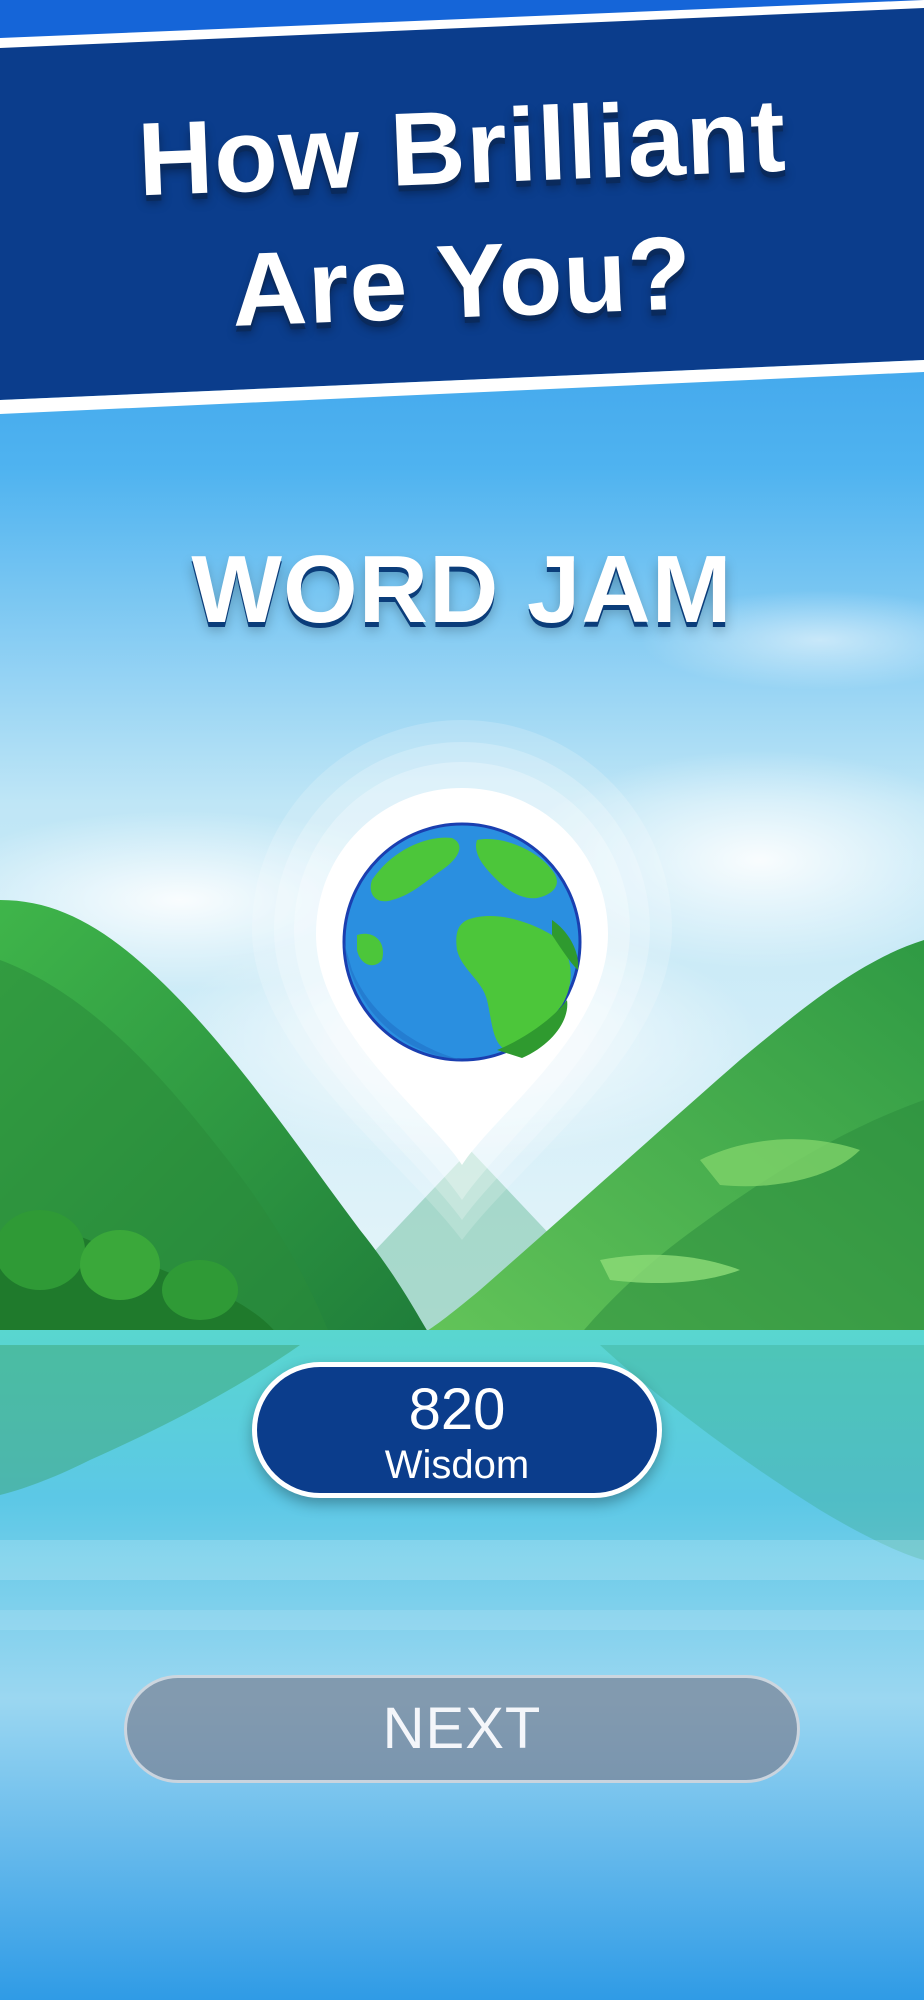 This screenshot has width=924, height=2000. I want to click on wisdom-score-label: Wisdom, so click(457, 1465).